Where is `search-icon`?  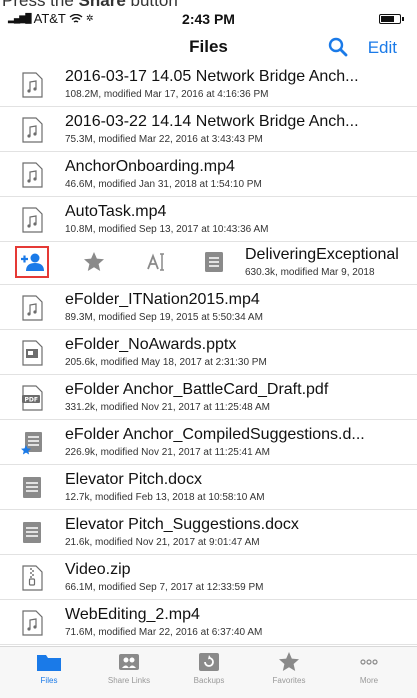
search-icon is located at coordinates (338, 47).